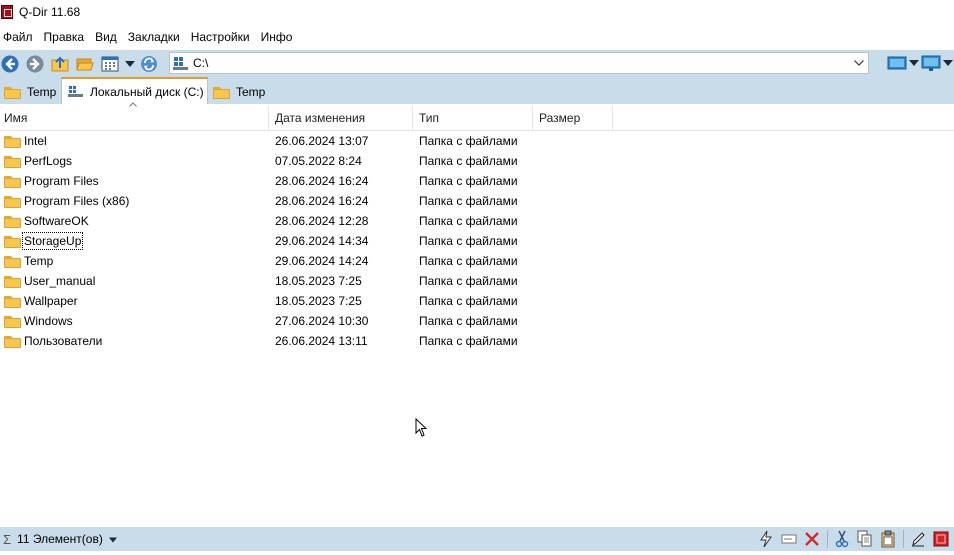 This screenshot has width=954, height=555. What do you see at coordinates (318, 161) in the screenshot?
I see `item-date: 07.05.2022 8:24` at bounding box center [318, 161].